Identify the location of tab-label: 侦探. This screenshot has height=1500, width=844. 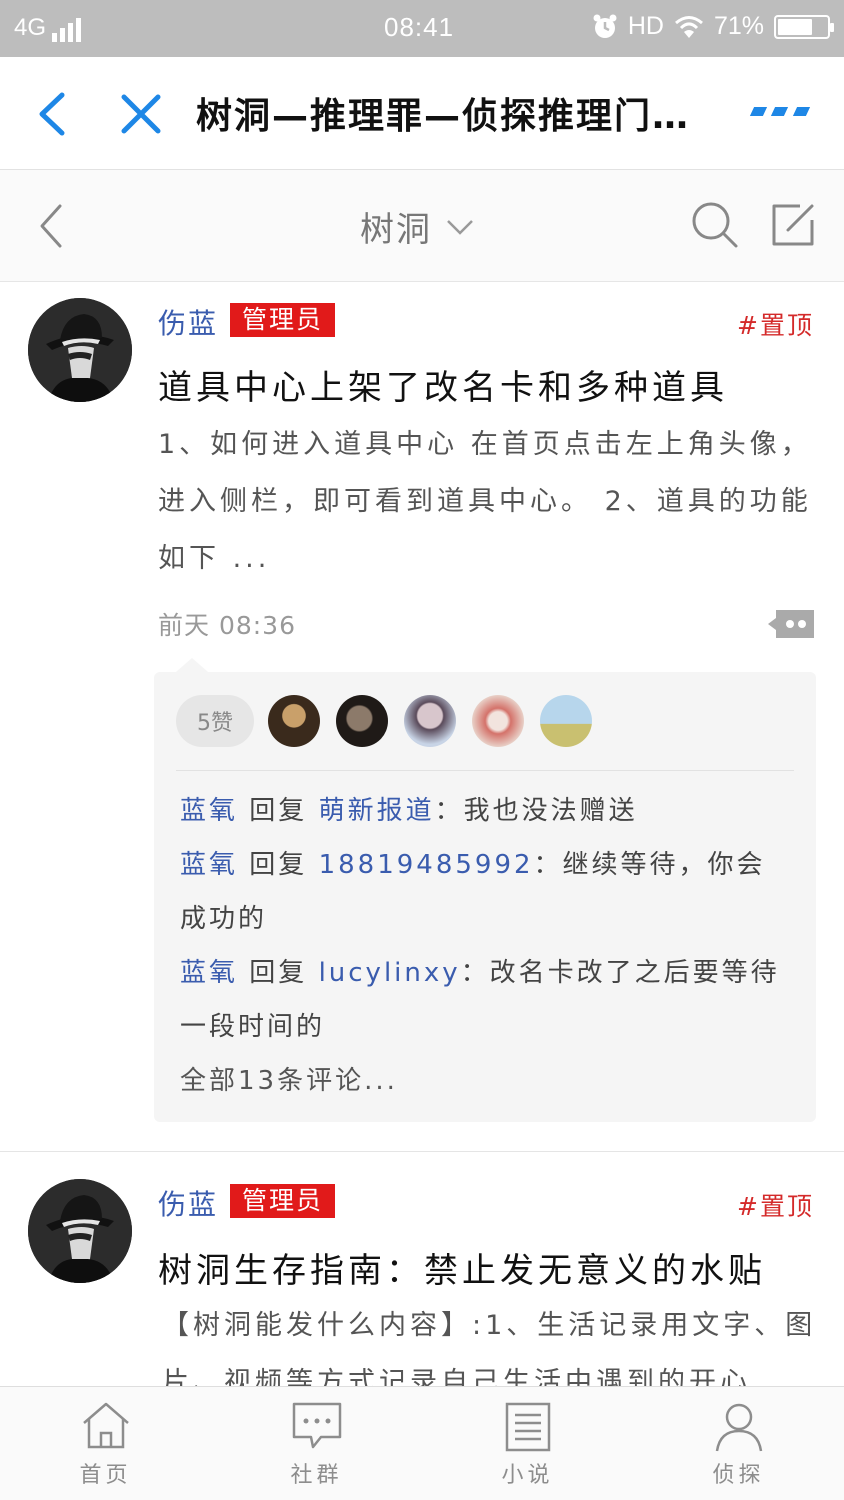
(738, 1475).